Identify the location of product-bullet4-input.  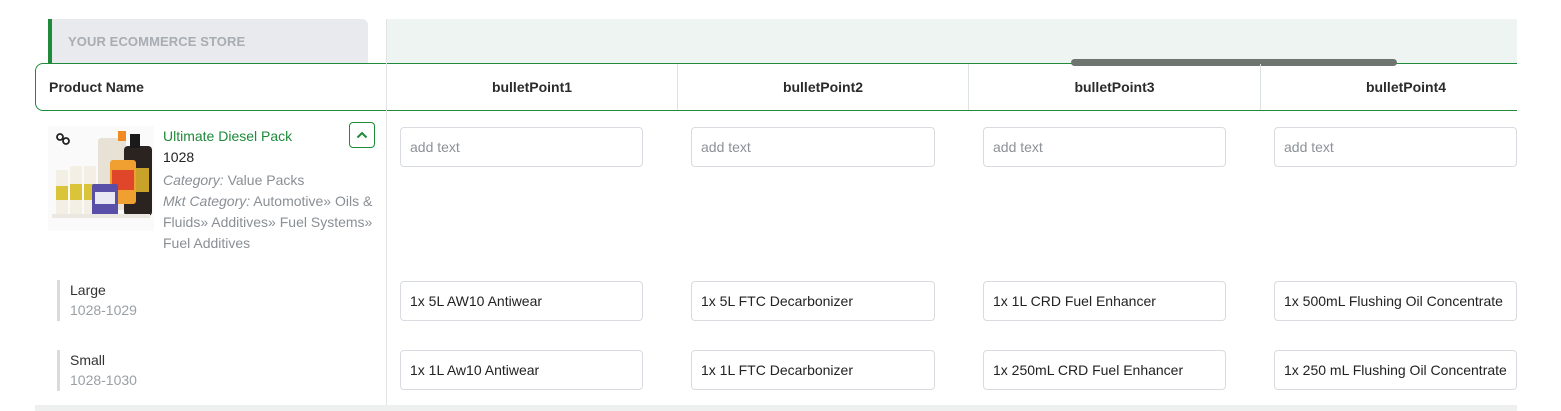
(1395, 147).